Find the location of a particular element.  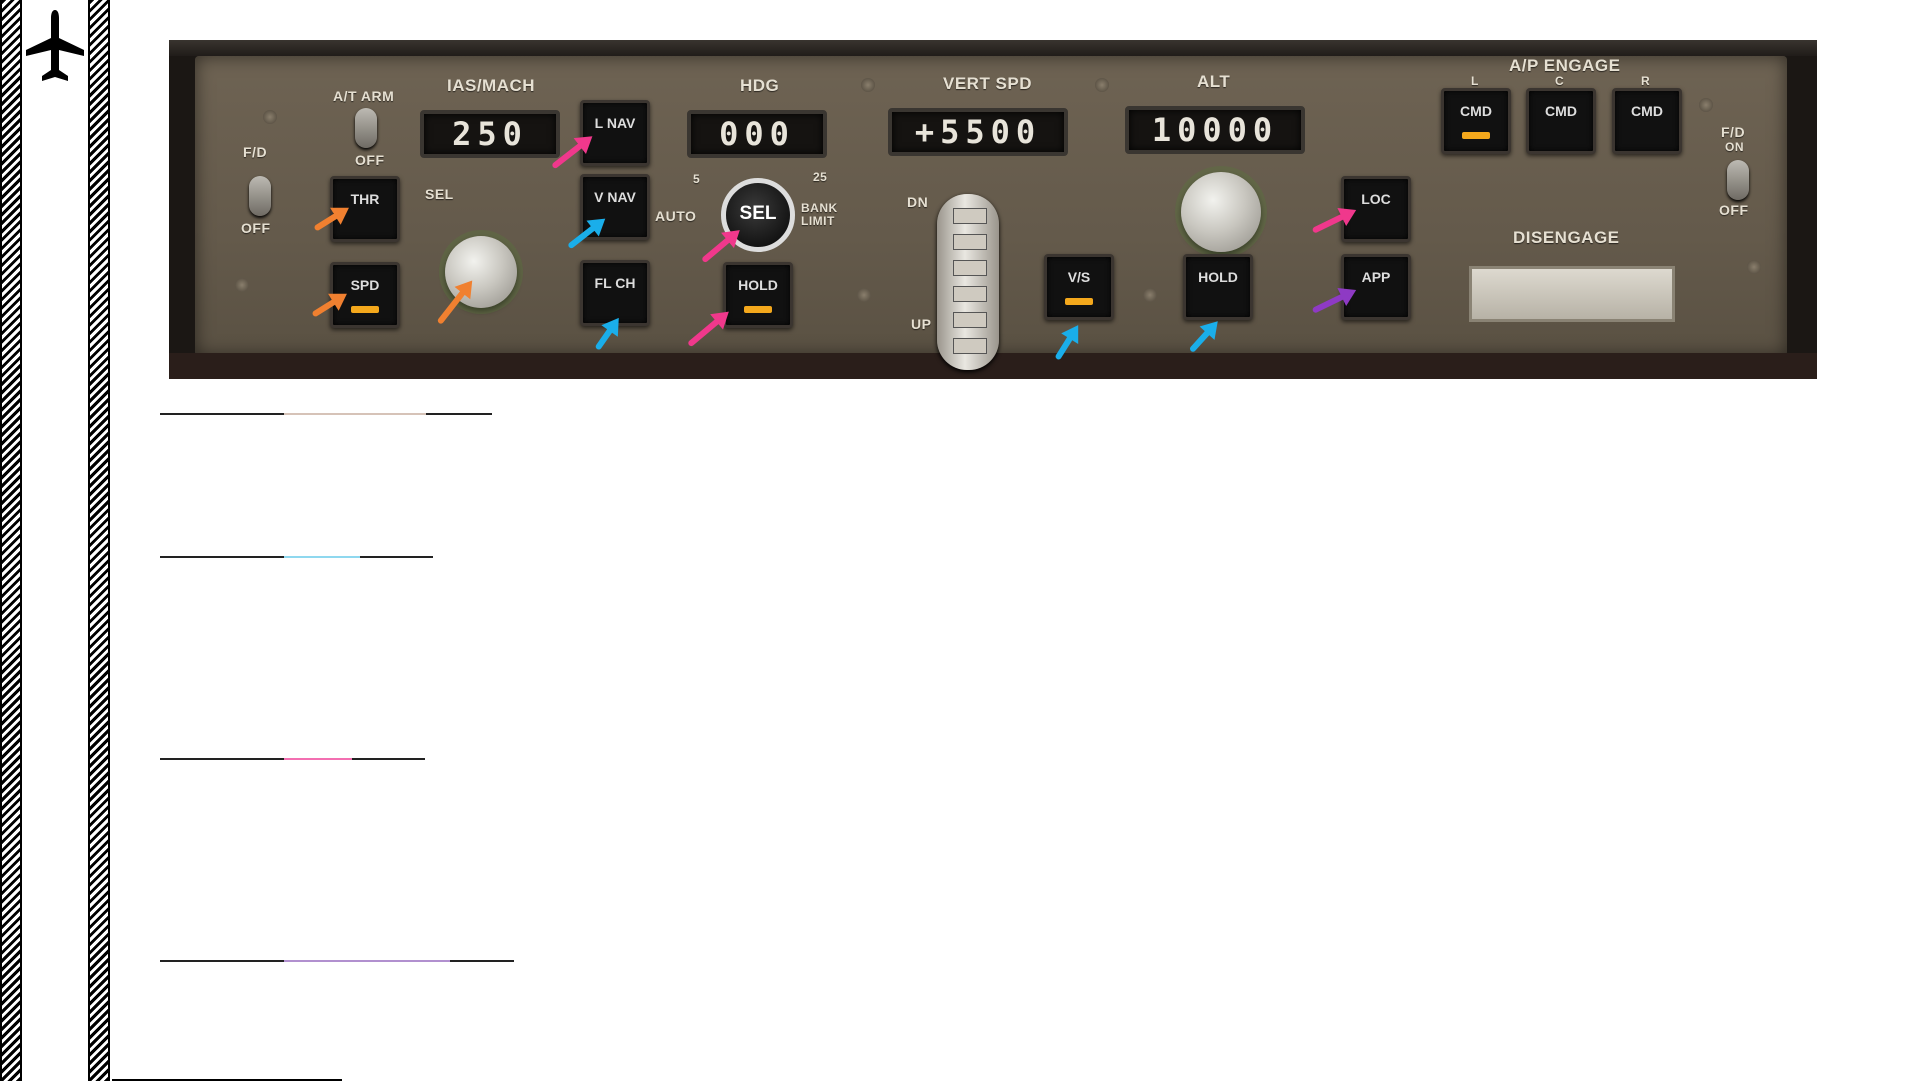

cmd-r-button: CMD is located at coordinates (1647, 121).